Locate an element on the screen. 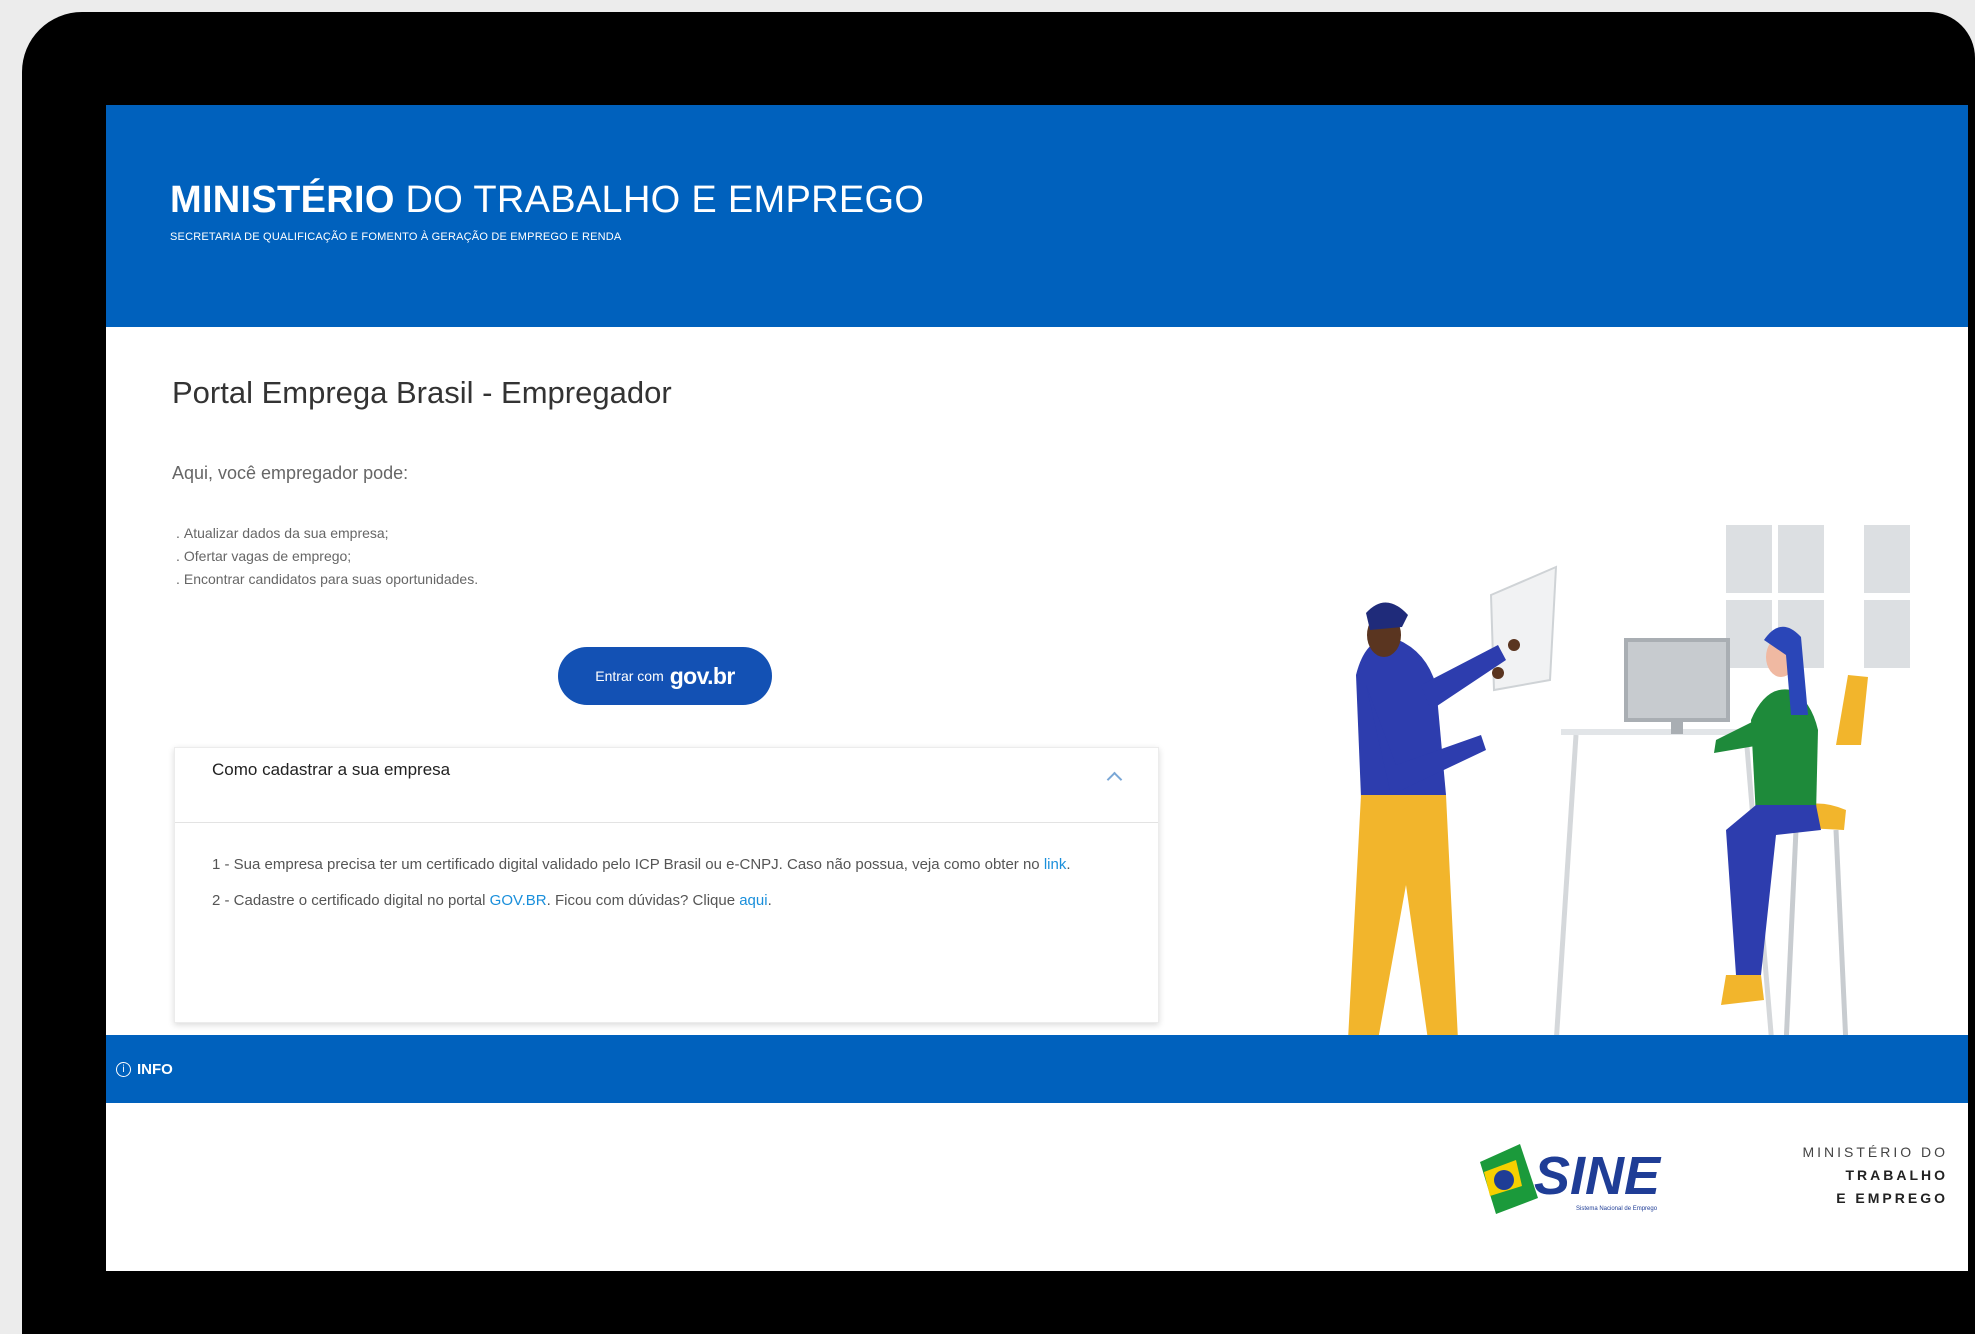  ministry-logo-line: TRABALHO is located at coordinates (1896, 1175).